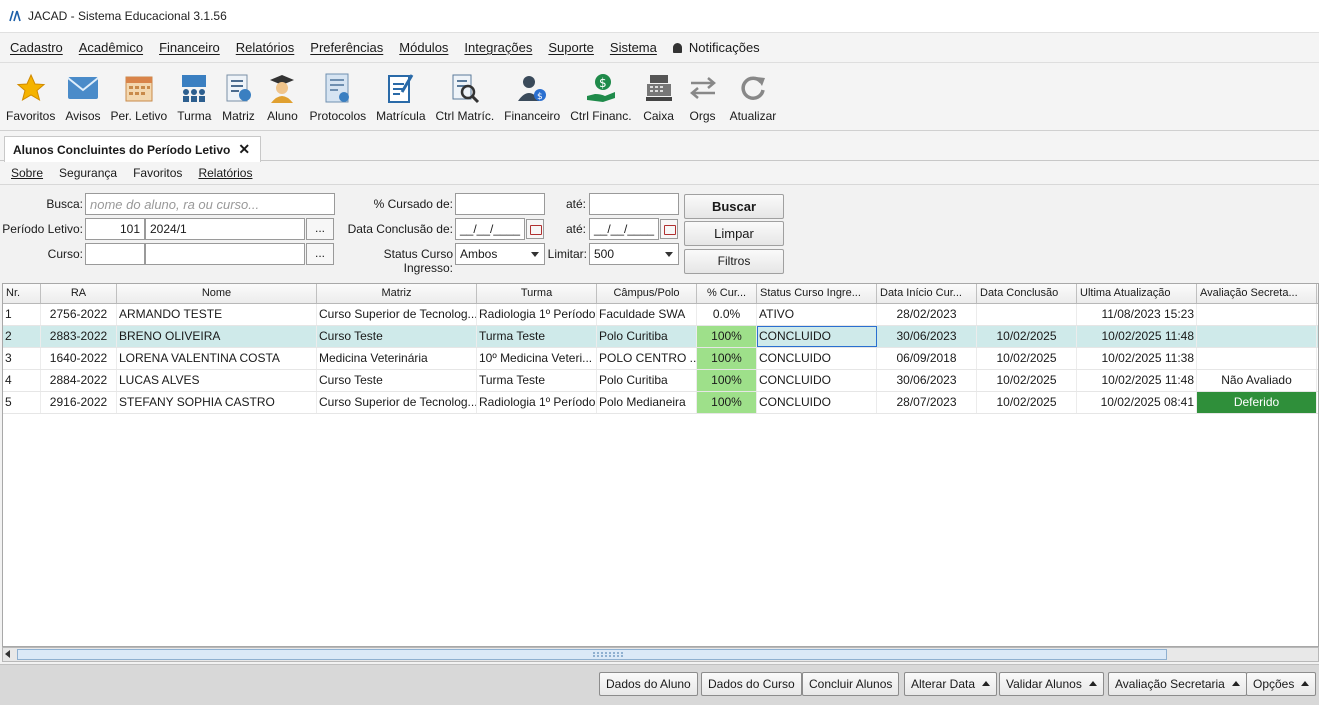  I want to click on status-select: Ambos, so click(500, 254).